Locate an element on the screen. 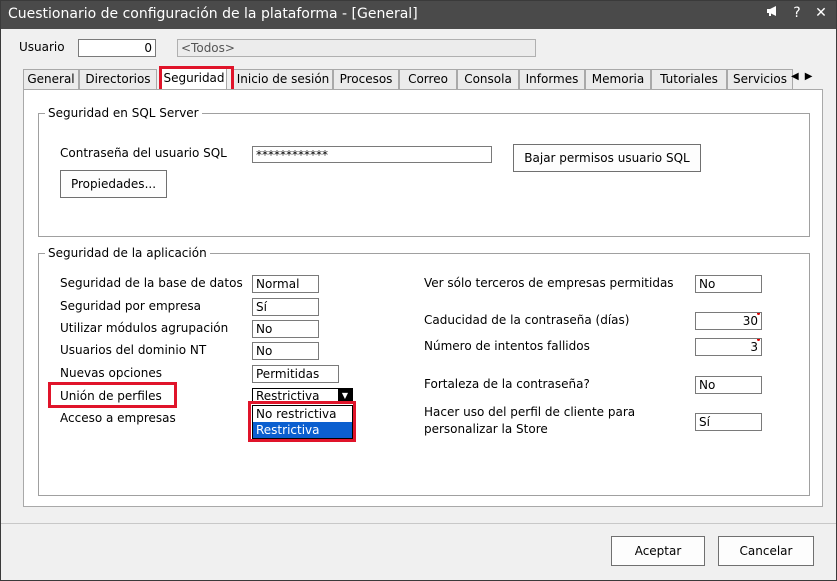  usuario-label: Usuario is located at coordinates (42, 47).